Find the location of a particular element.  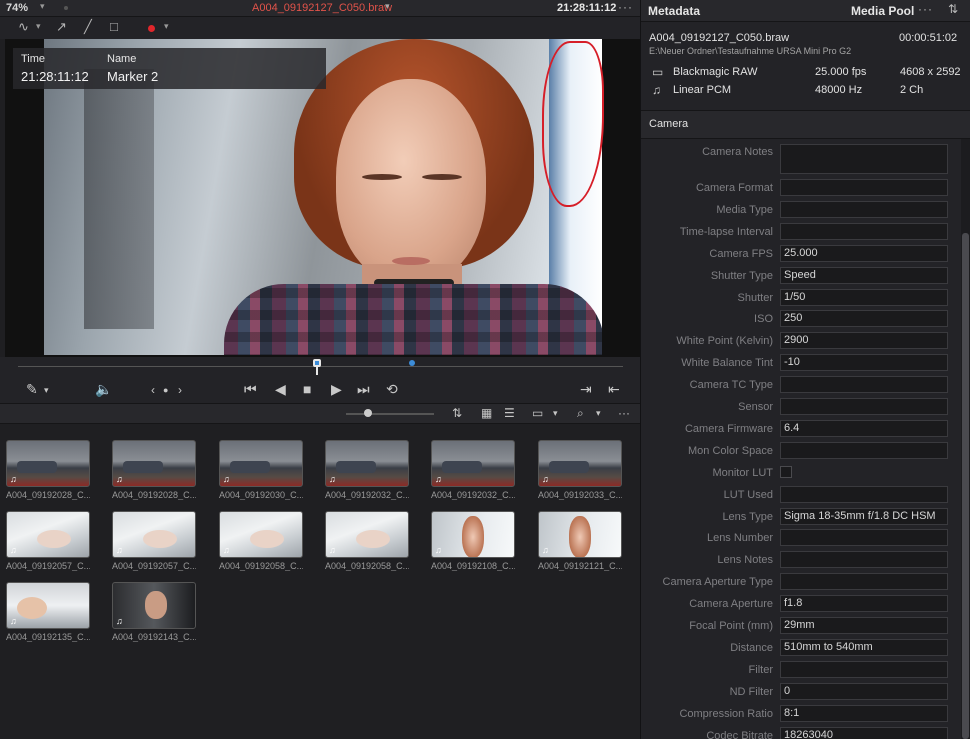

arrow-tool-icon: ↗ is located at coordinates (61, 27).